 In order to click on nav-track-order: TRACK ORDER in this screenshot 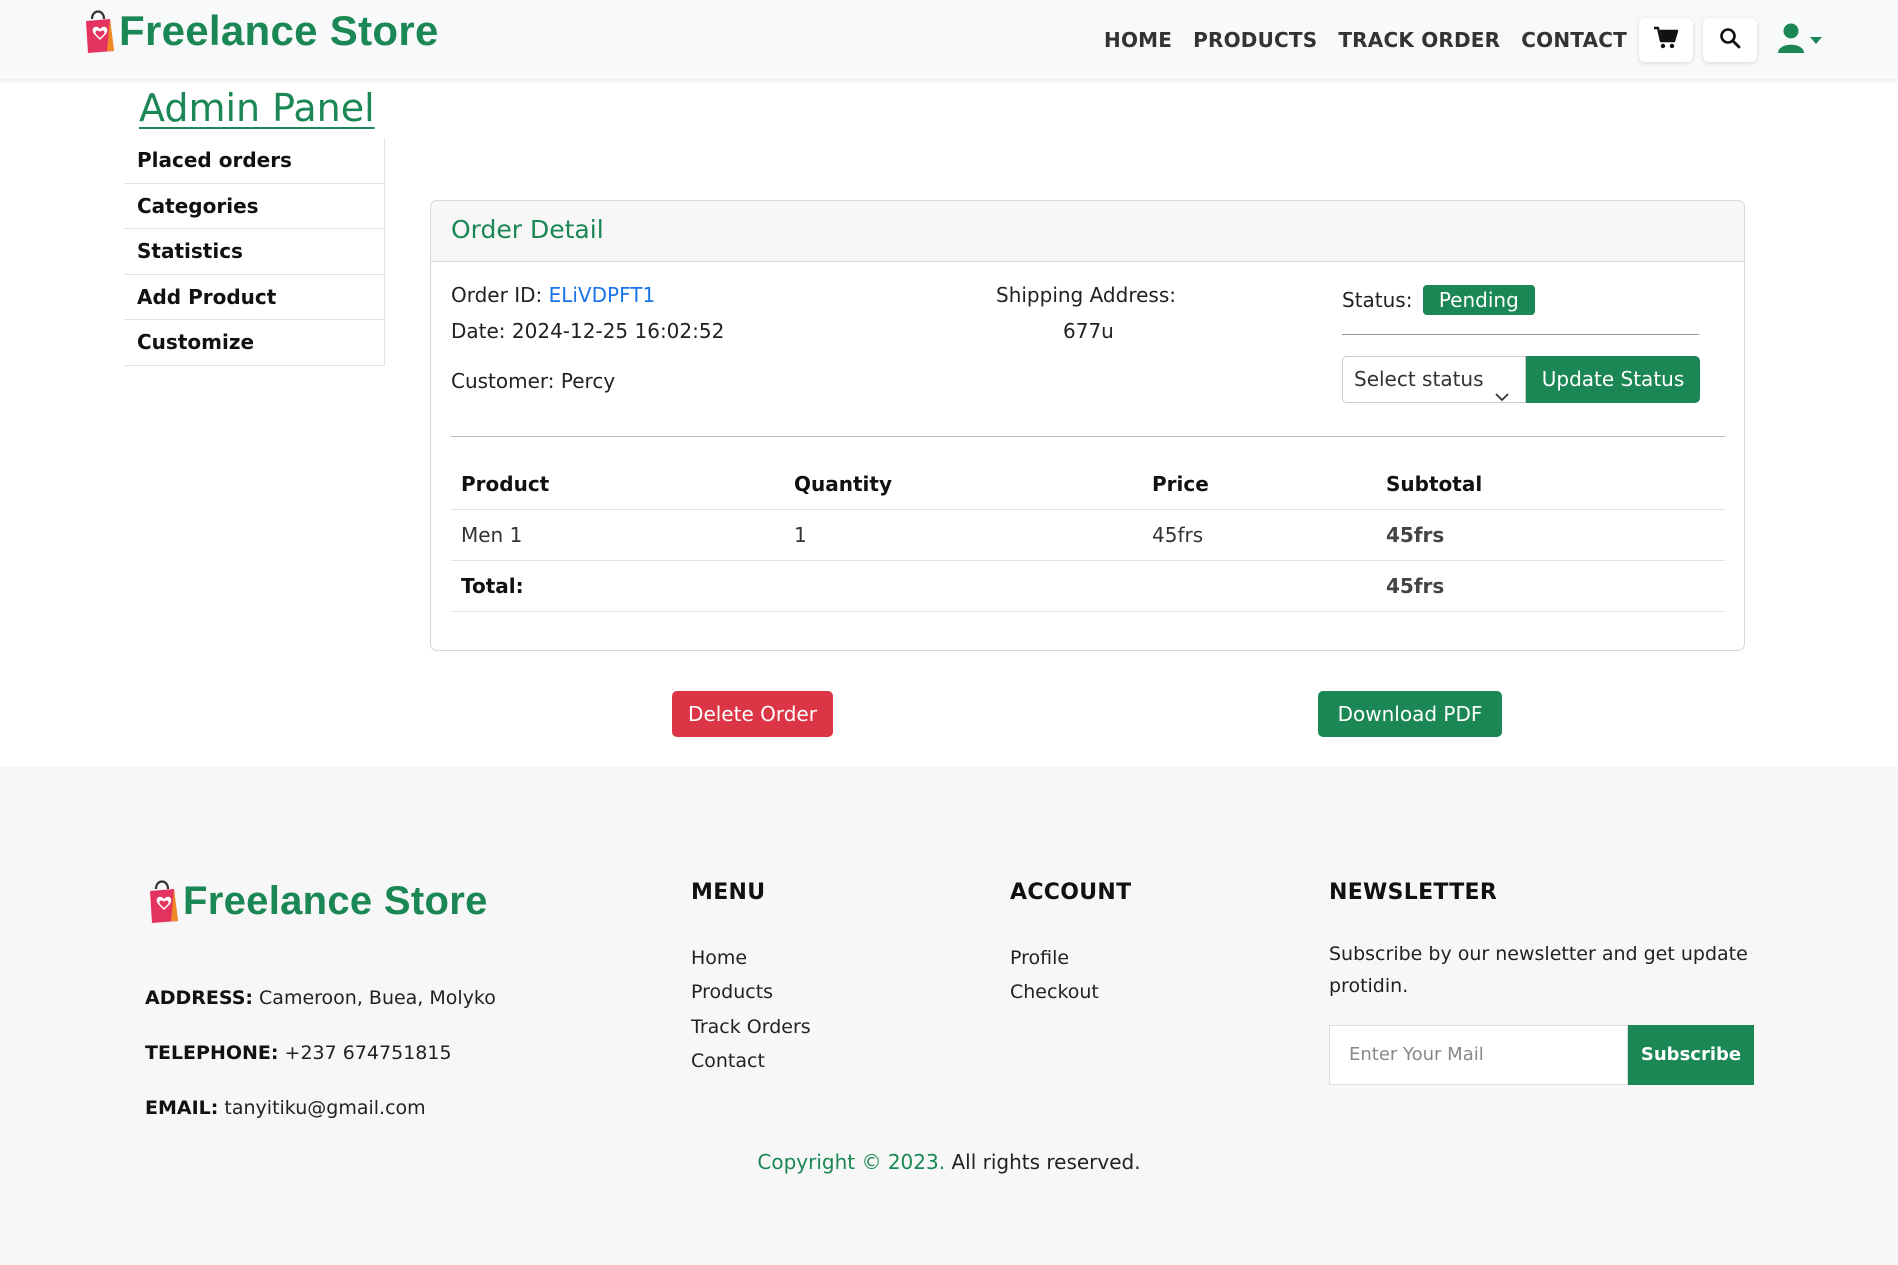, I will do `click(1419, 40)`.